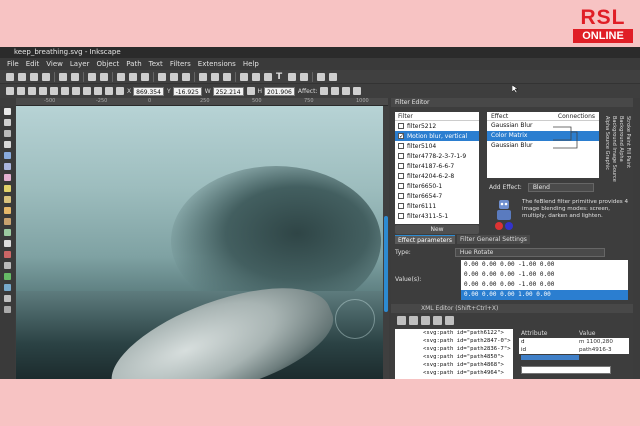 This screenshot has height=426, width=640. I want to click on canvas-vertical-scrollbar, so click(386, 242).